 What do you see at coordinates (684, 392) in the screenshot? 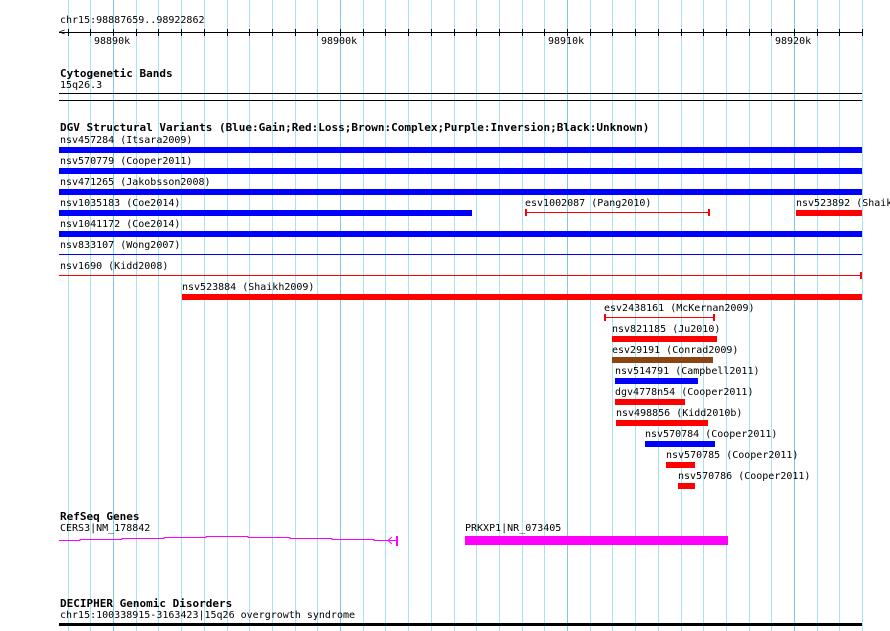
I see `variant-label: dgv4778n54 (Cooper2011)` at bounding box center [684, 392].